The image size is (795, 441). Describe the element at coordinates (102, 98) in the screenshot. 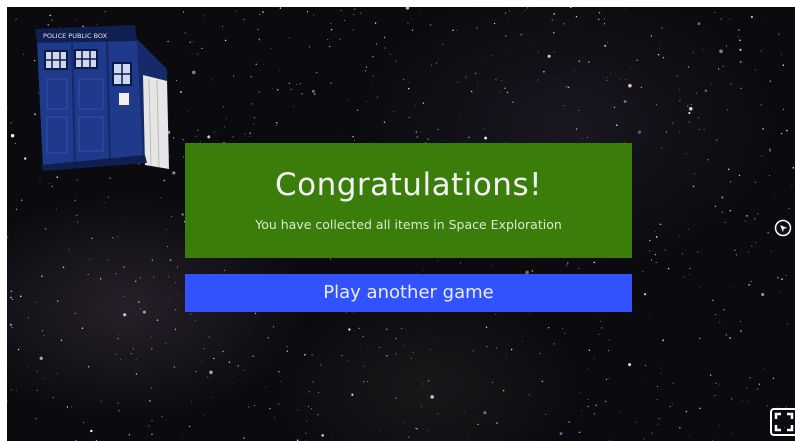

I see `tardis-icon: POLICE PUBLIC BOX` at that location.